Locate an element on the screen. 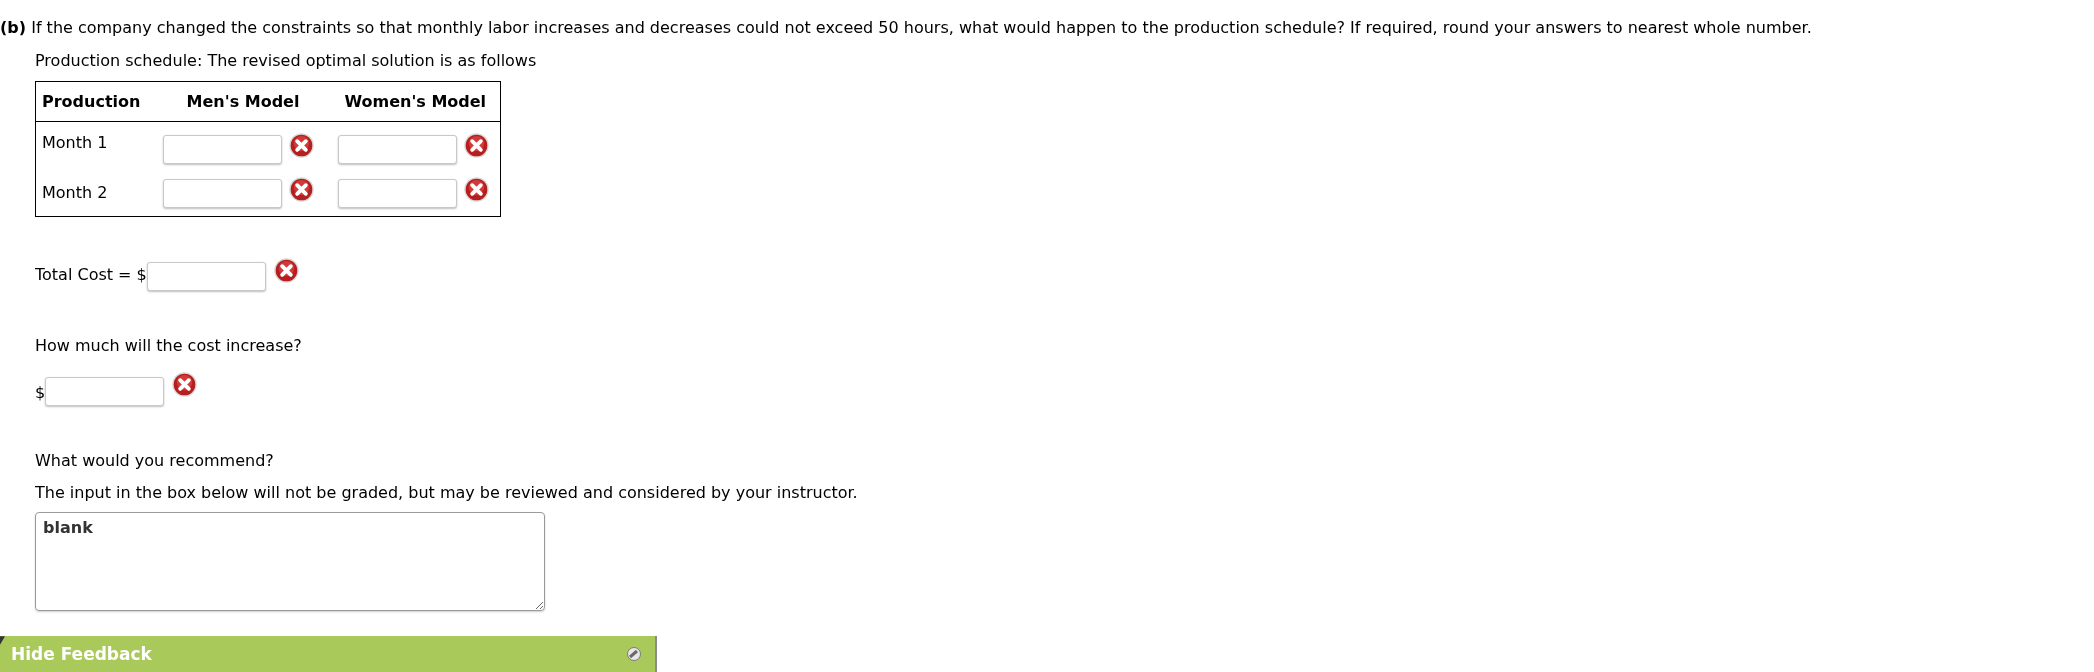 This screenshot has height=672, width=2094. row-label: Month 1 is located at coordinates (75, 142).